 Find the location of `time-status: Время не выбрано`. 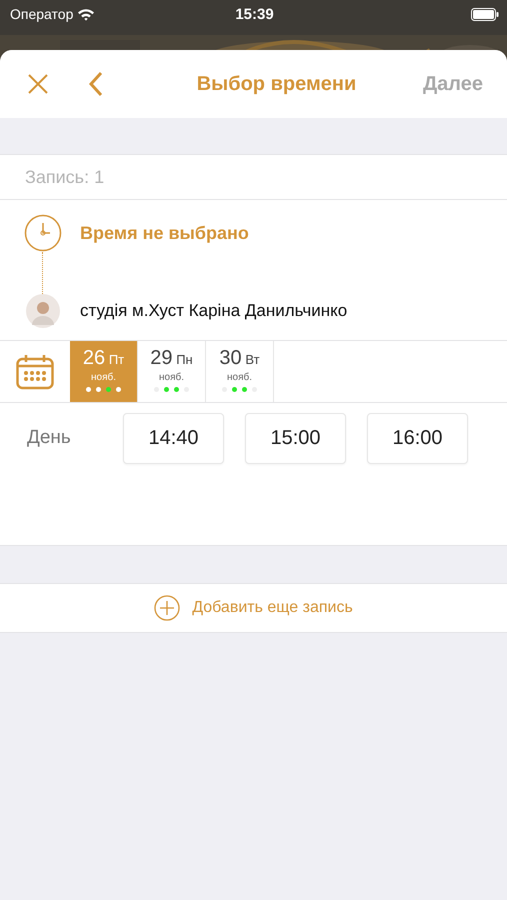

time-status: Время не выбрано is located at coordinates (165, 233).